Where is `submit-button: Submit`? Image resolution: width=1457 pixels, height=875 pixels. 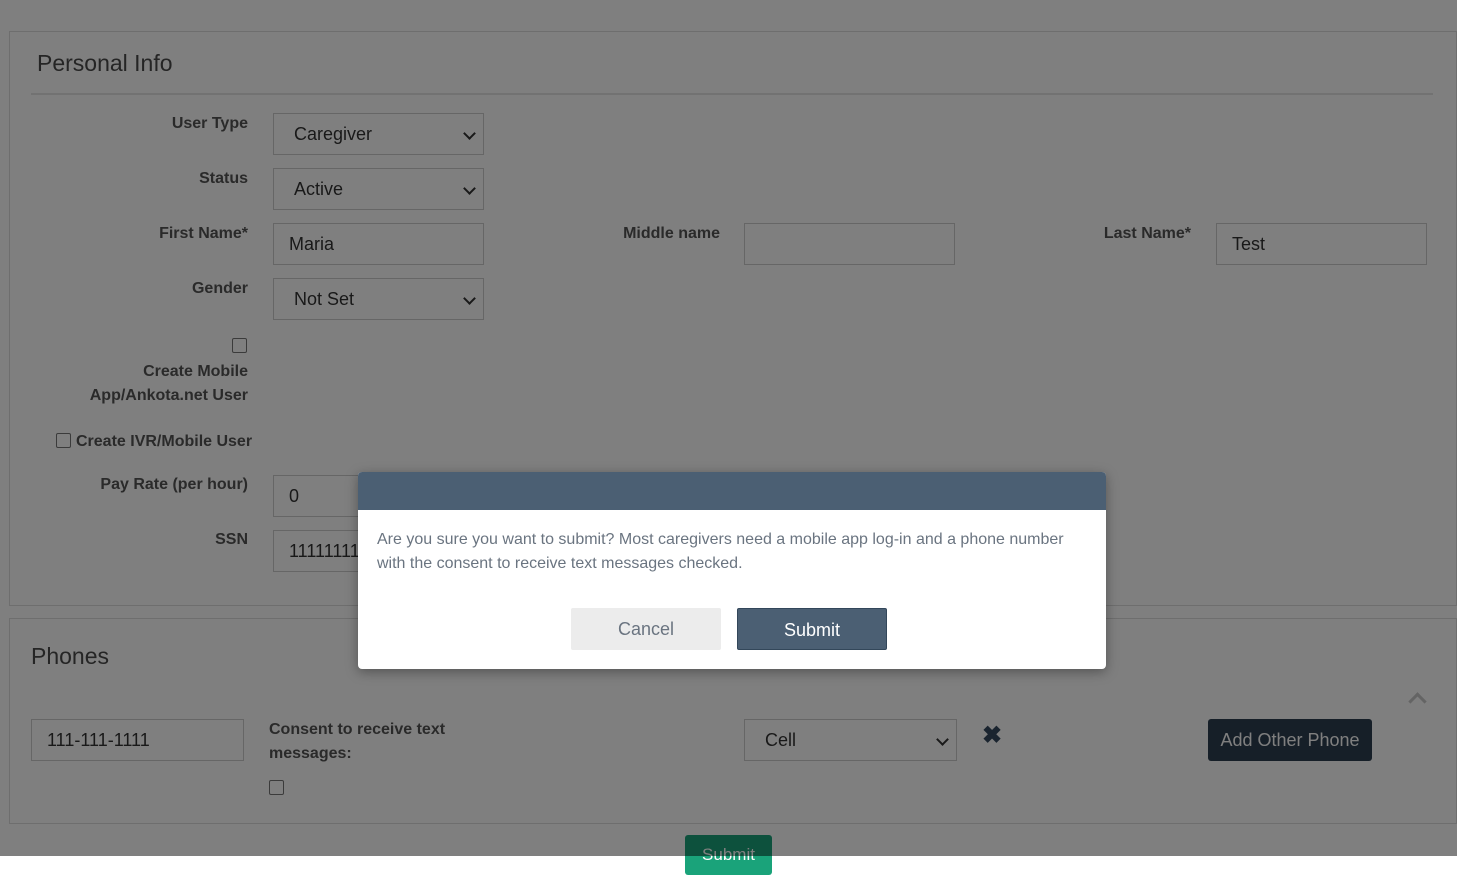
submit-button: Submit is located at coordinates (812, 629).